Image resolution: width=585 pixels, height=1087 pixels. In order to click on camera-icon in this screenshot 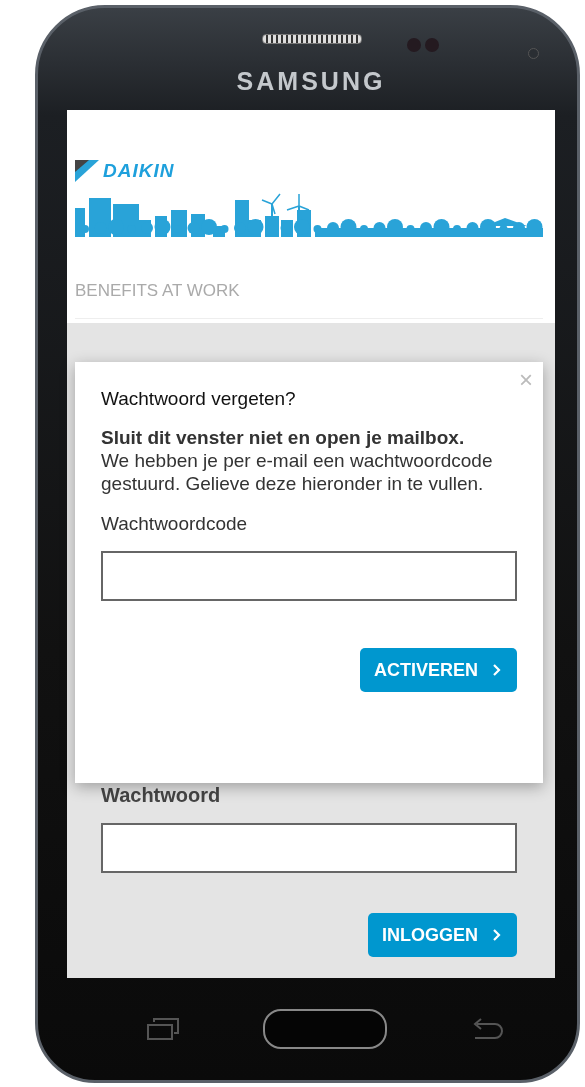, I will do `click(533, 53)`.